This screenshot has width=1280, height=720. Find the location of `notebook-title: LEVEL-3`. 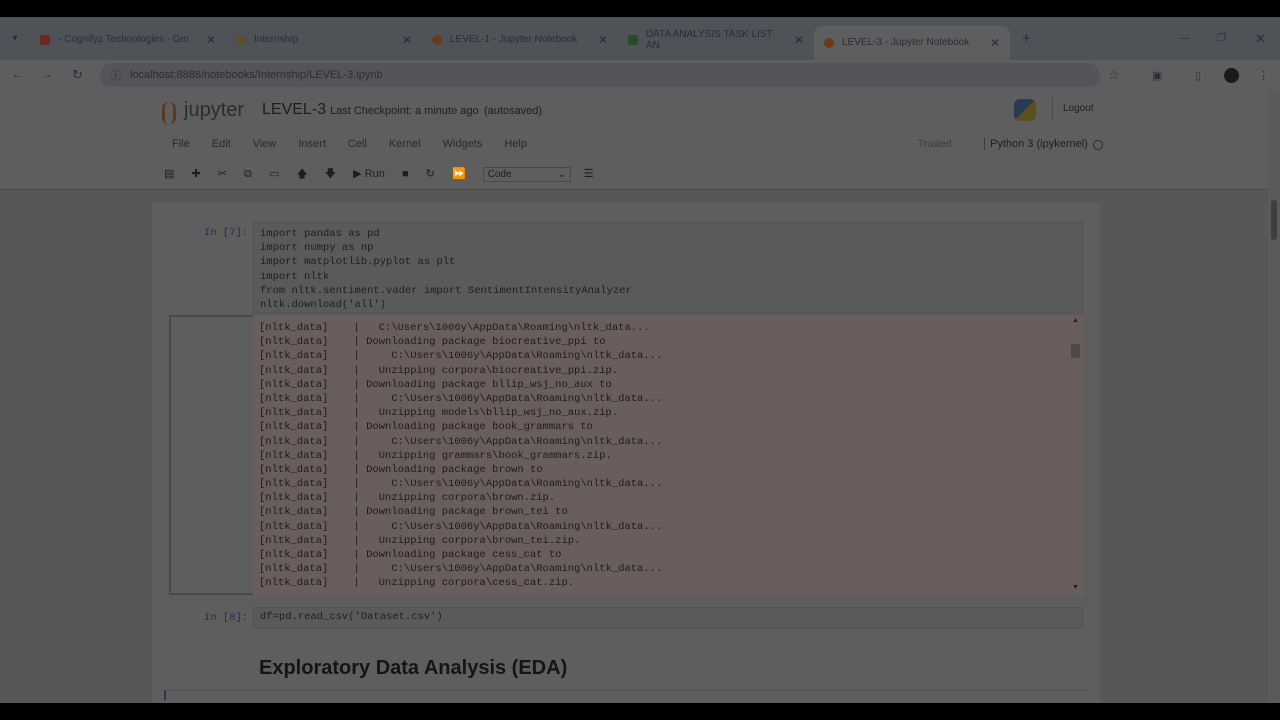

notebook-title: LEVEL-3 is located at coordinates (294, 110).